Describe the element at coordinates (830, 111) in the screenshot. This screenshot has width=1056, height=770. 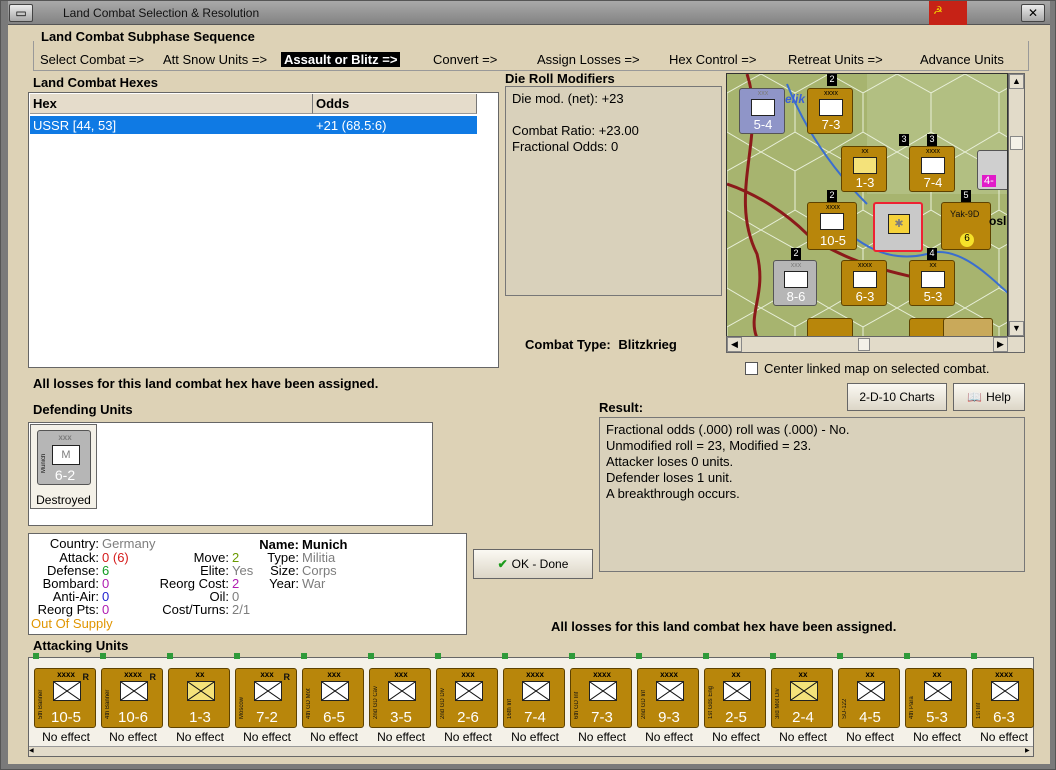
I see `map-counter: xxxx 7-3` at that location.